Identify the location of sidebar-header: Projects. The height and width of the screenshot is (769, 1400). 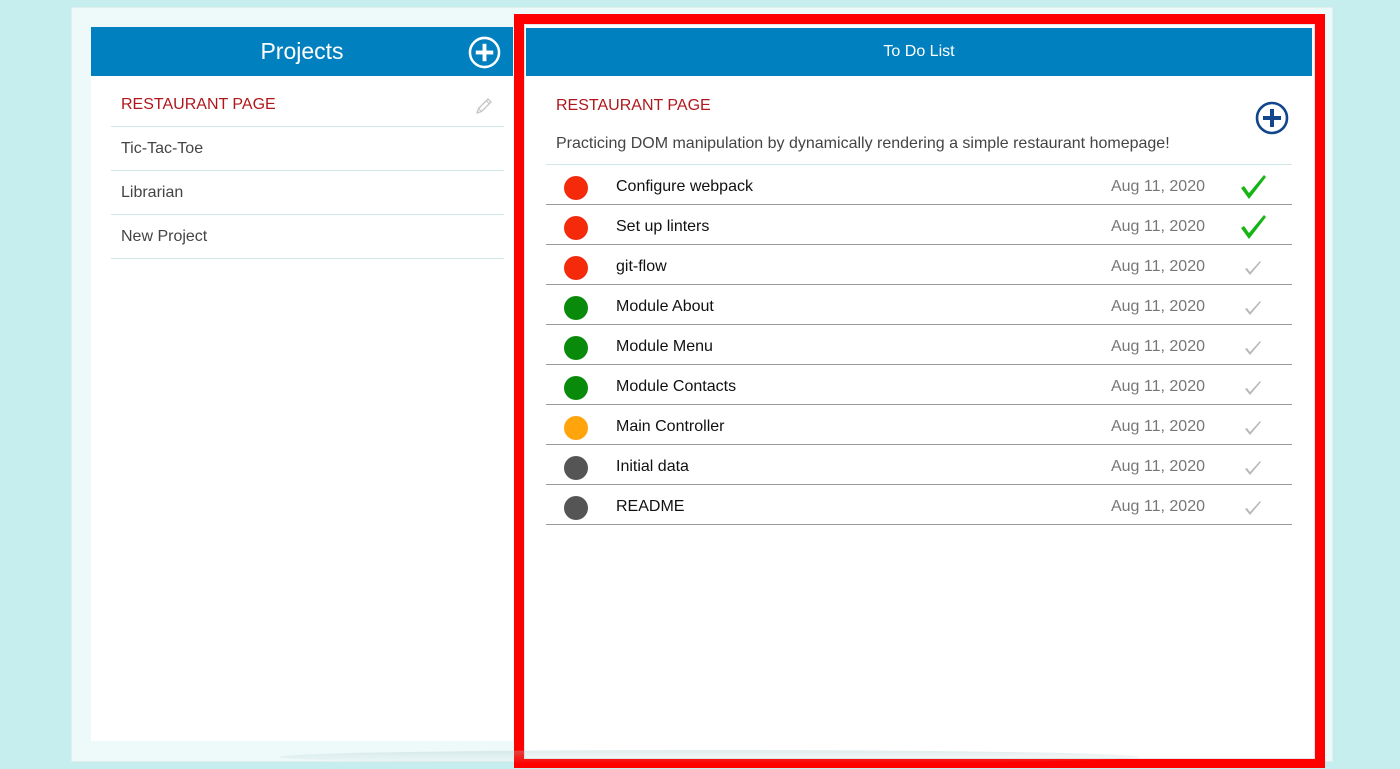
(302, 51).